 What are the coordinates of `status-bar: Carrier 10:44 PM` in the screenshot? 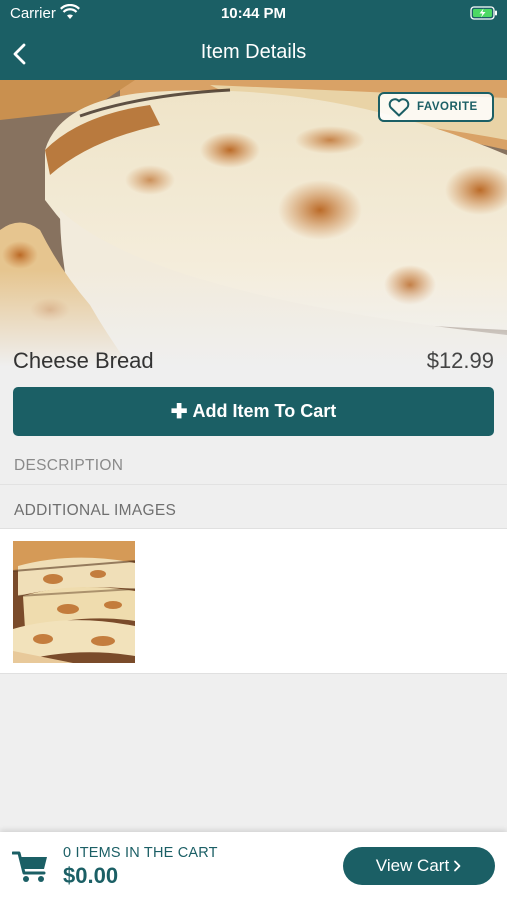 It's located at (253, 14).